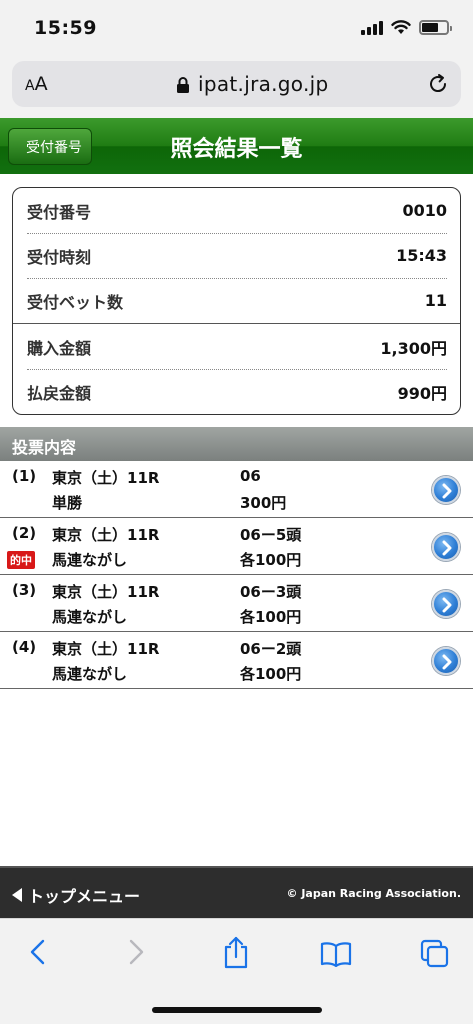 This screenshot has width=473, height=1024. Describe the element at coordinates (424, 210) in the screenshot. I see `summary-value: 0010` at that location.